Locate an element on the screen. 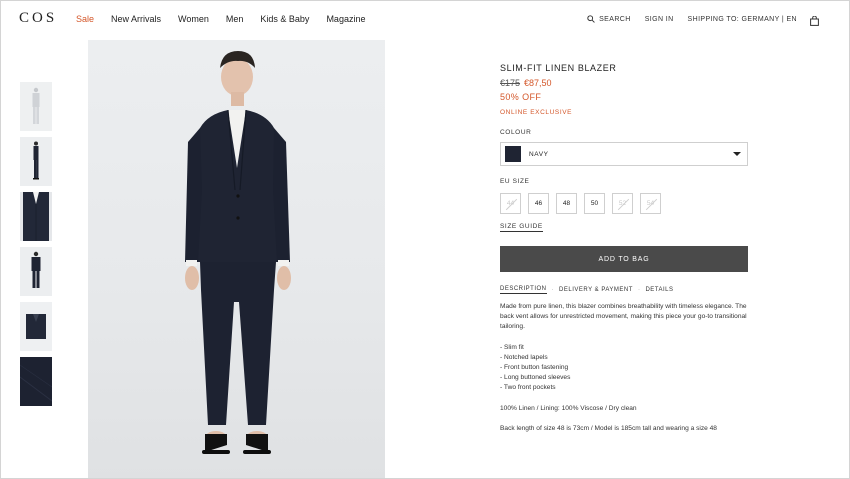 This screenshot has width=850, height=479. size-options: 44 46 48 50 52 54 is located at coordinates (624, 203).